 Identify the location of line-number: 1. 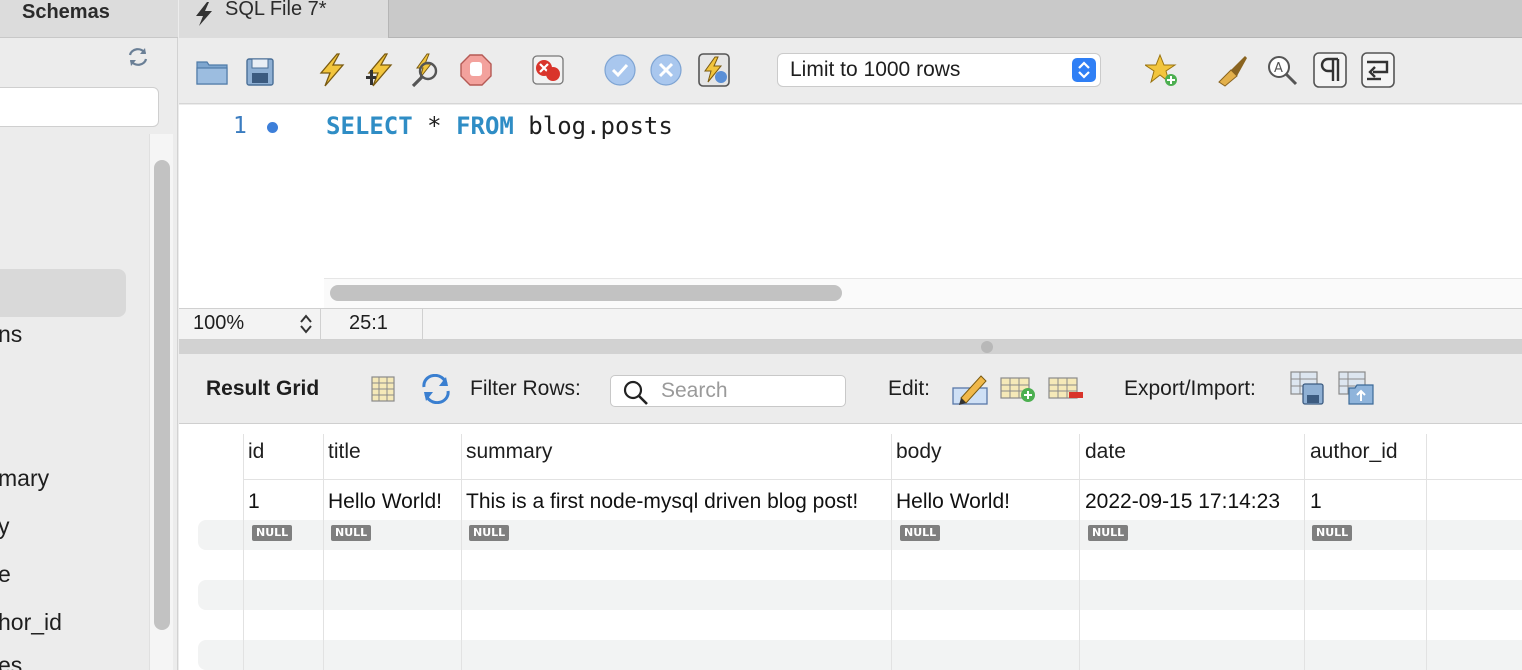
(240, 126).